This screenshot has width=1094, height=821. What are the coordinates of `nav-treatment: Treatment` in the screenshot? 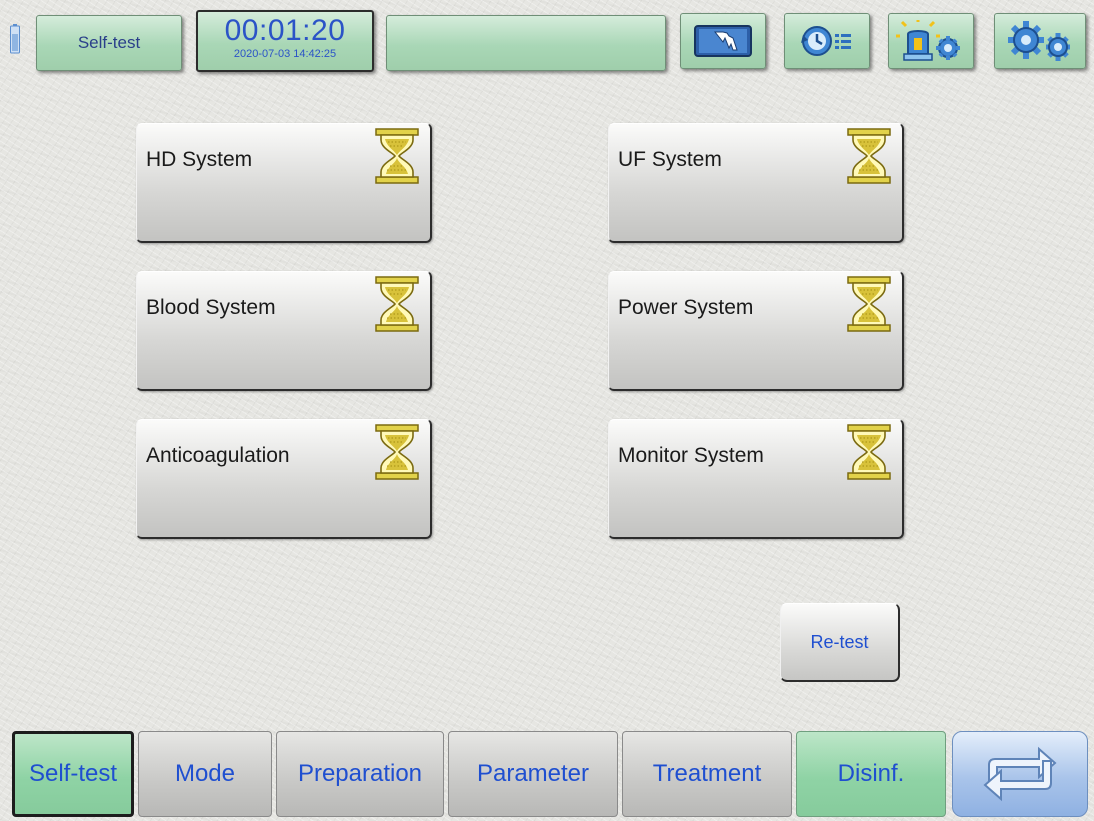 It's located at (707, 774).